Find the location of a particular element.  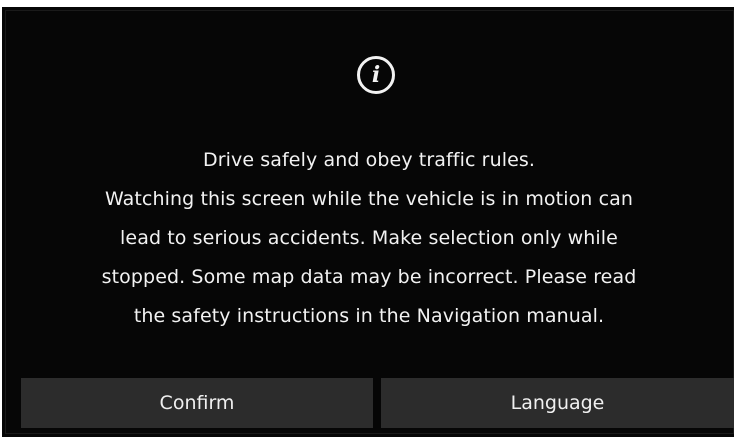

confirm-button-label: Confirm is located at coordinates (197, 403).